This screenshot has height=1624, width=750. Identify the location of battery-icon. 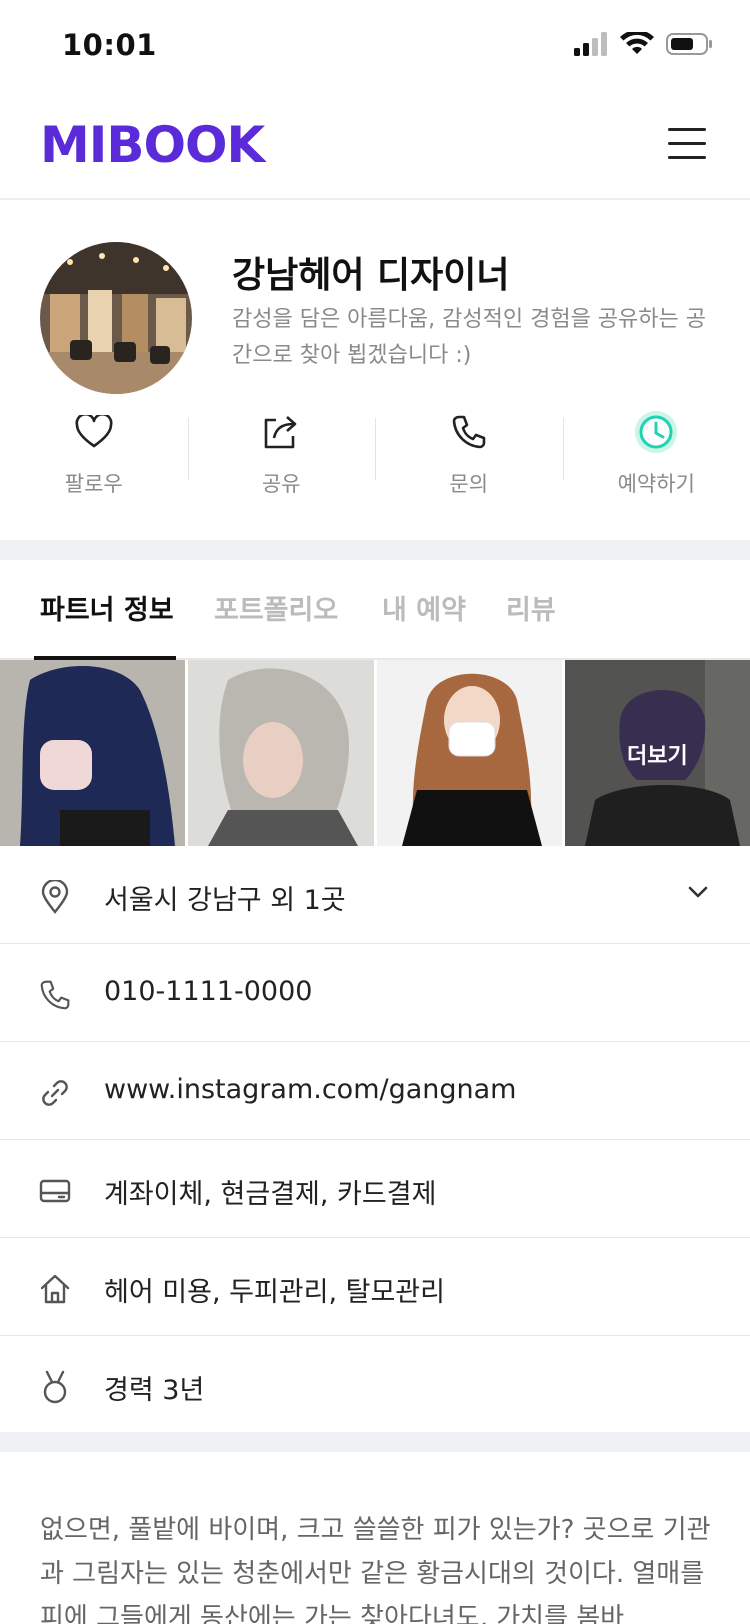
(689, 44).